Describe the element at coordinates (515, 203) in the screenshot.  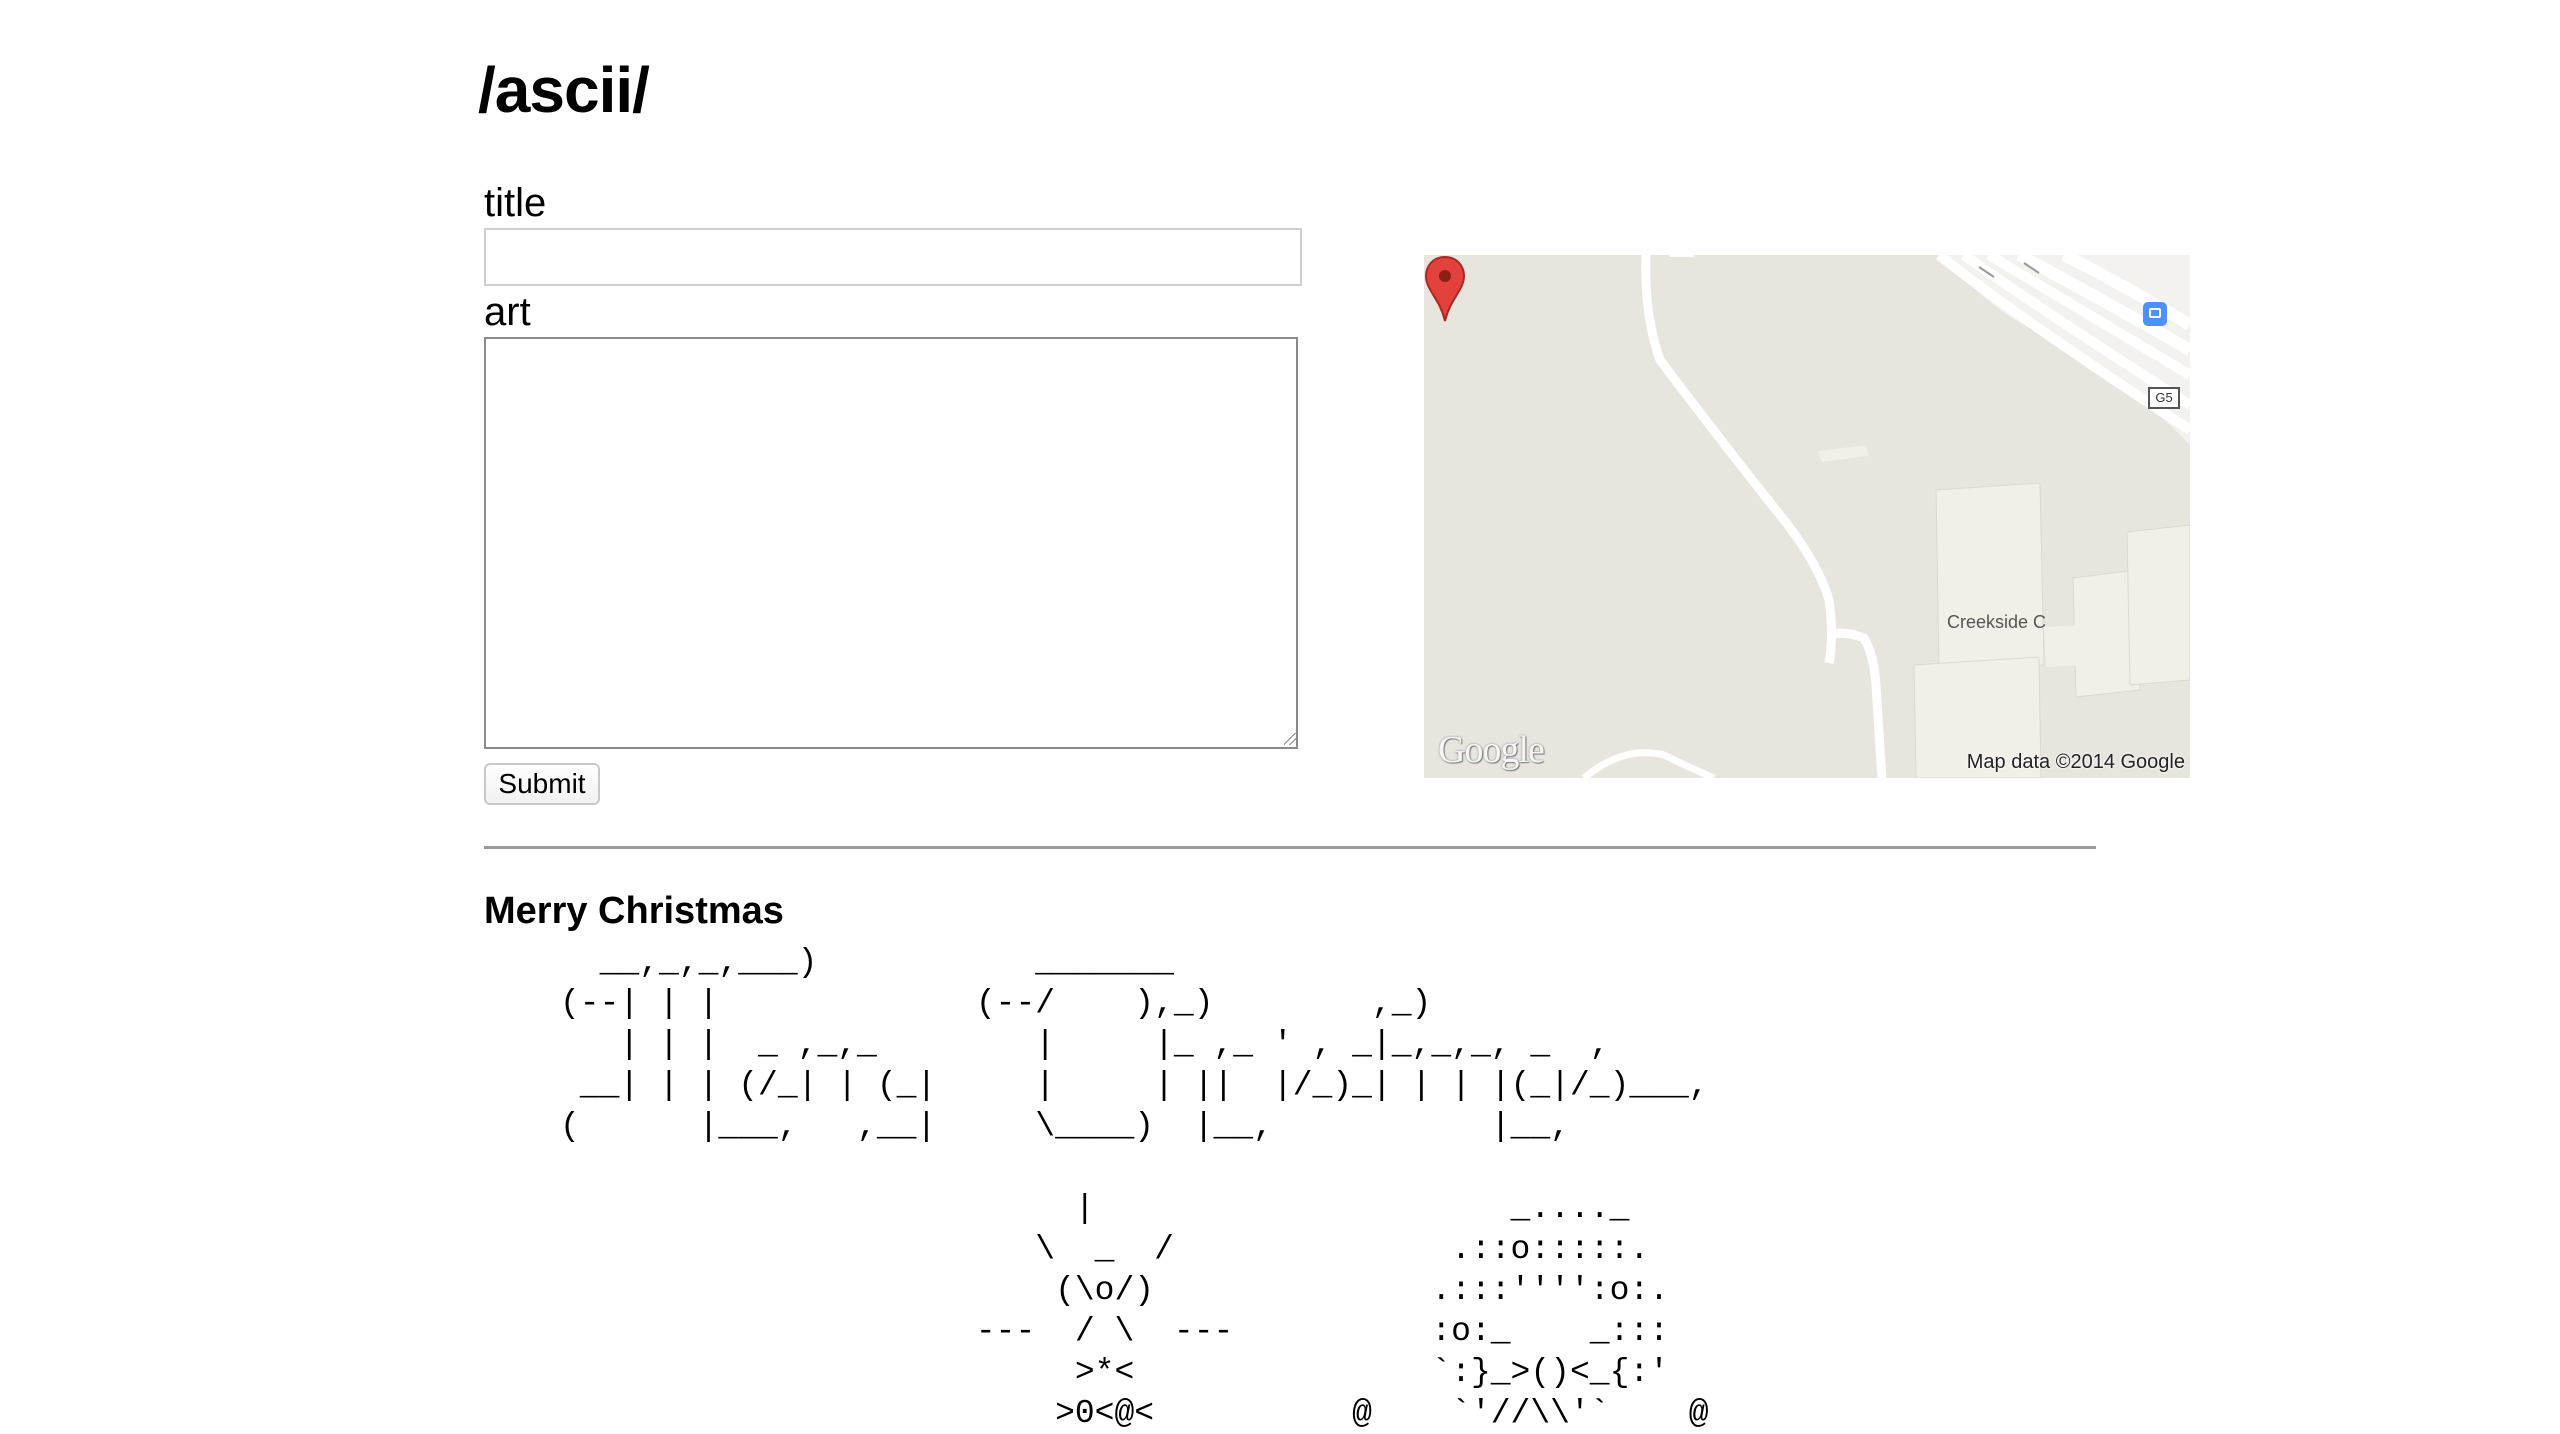
I see `title-label: title` at that location.